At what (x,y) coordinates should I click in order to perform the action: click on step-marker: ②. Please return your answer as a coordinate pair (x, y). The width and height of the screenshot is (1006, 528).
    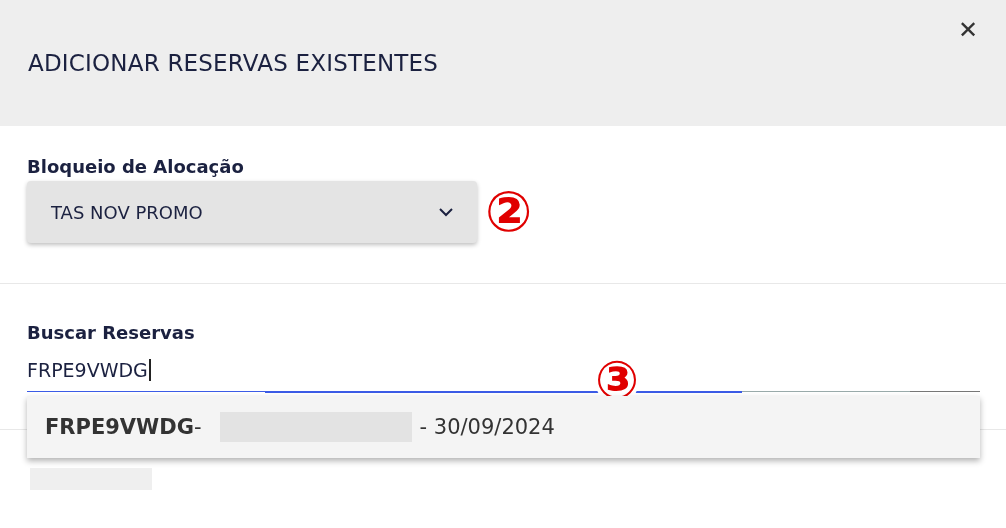
    Looking at the image, I should click on (509, 212).